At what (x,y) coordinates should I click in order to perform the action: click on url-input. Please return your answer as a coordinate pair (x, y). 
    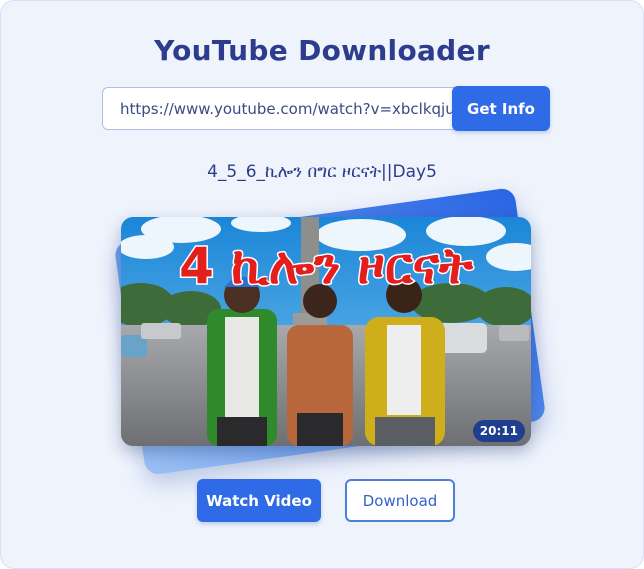
    Looking at the image, I should click on (280, 108).